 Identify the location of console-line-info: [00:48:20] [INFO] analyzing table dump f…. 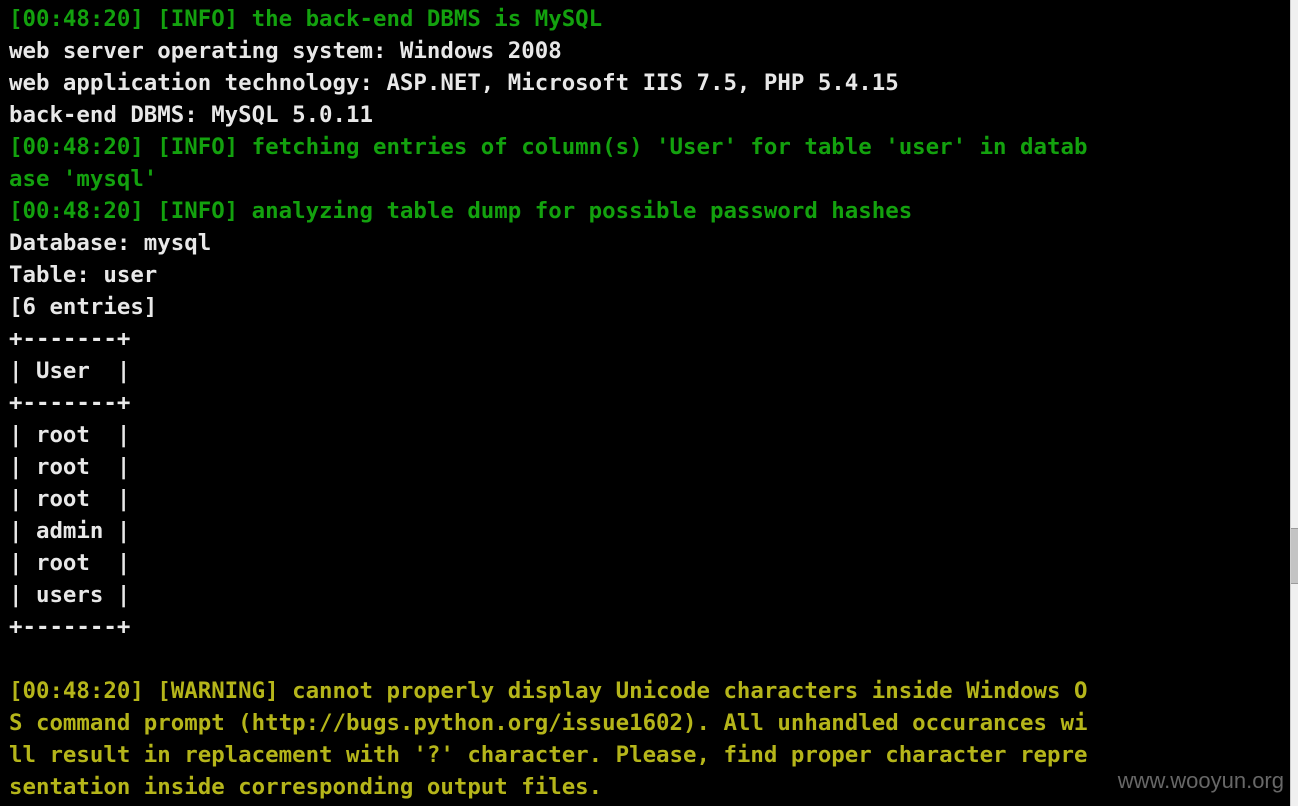
(461, 211).